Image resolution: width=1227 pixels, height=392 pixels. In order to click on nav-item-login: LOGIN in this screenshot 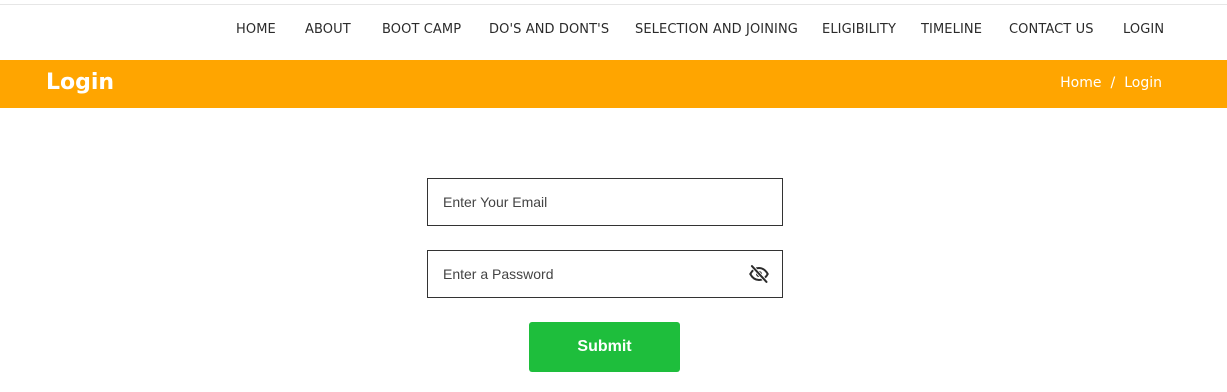, I will do `click(1143, 29)`.